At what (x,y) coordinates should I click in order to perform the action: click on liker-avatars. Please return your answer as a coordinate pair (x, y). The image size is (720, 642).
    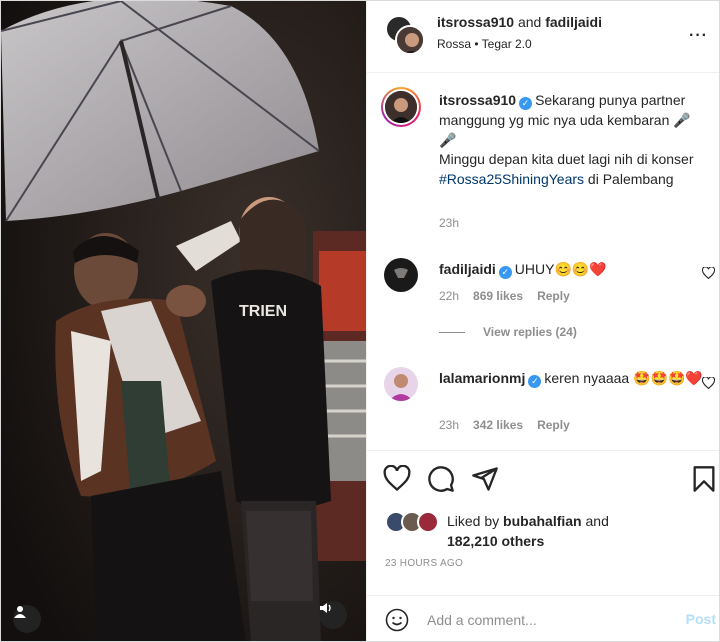
    Looking at the image, I should click on (415, 523).